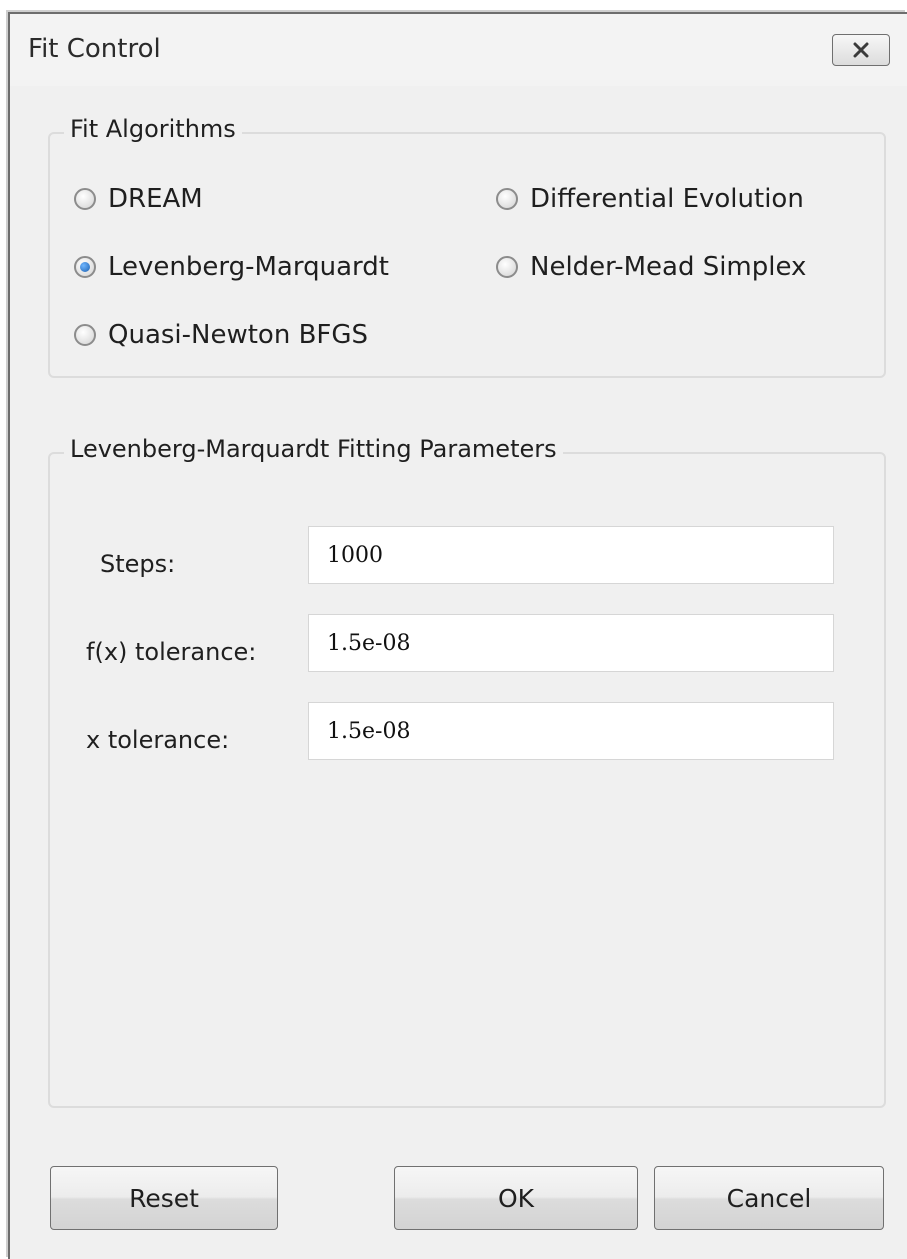 The height and width of the screenshot is (1259, 907). Describe the element at coordinates (171, 652) in the screenshot. I see `fx-tolerance-label: f(x) tolerance:` at that location.